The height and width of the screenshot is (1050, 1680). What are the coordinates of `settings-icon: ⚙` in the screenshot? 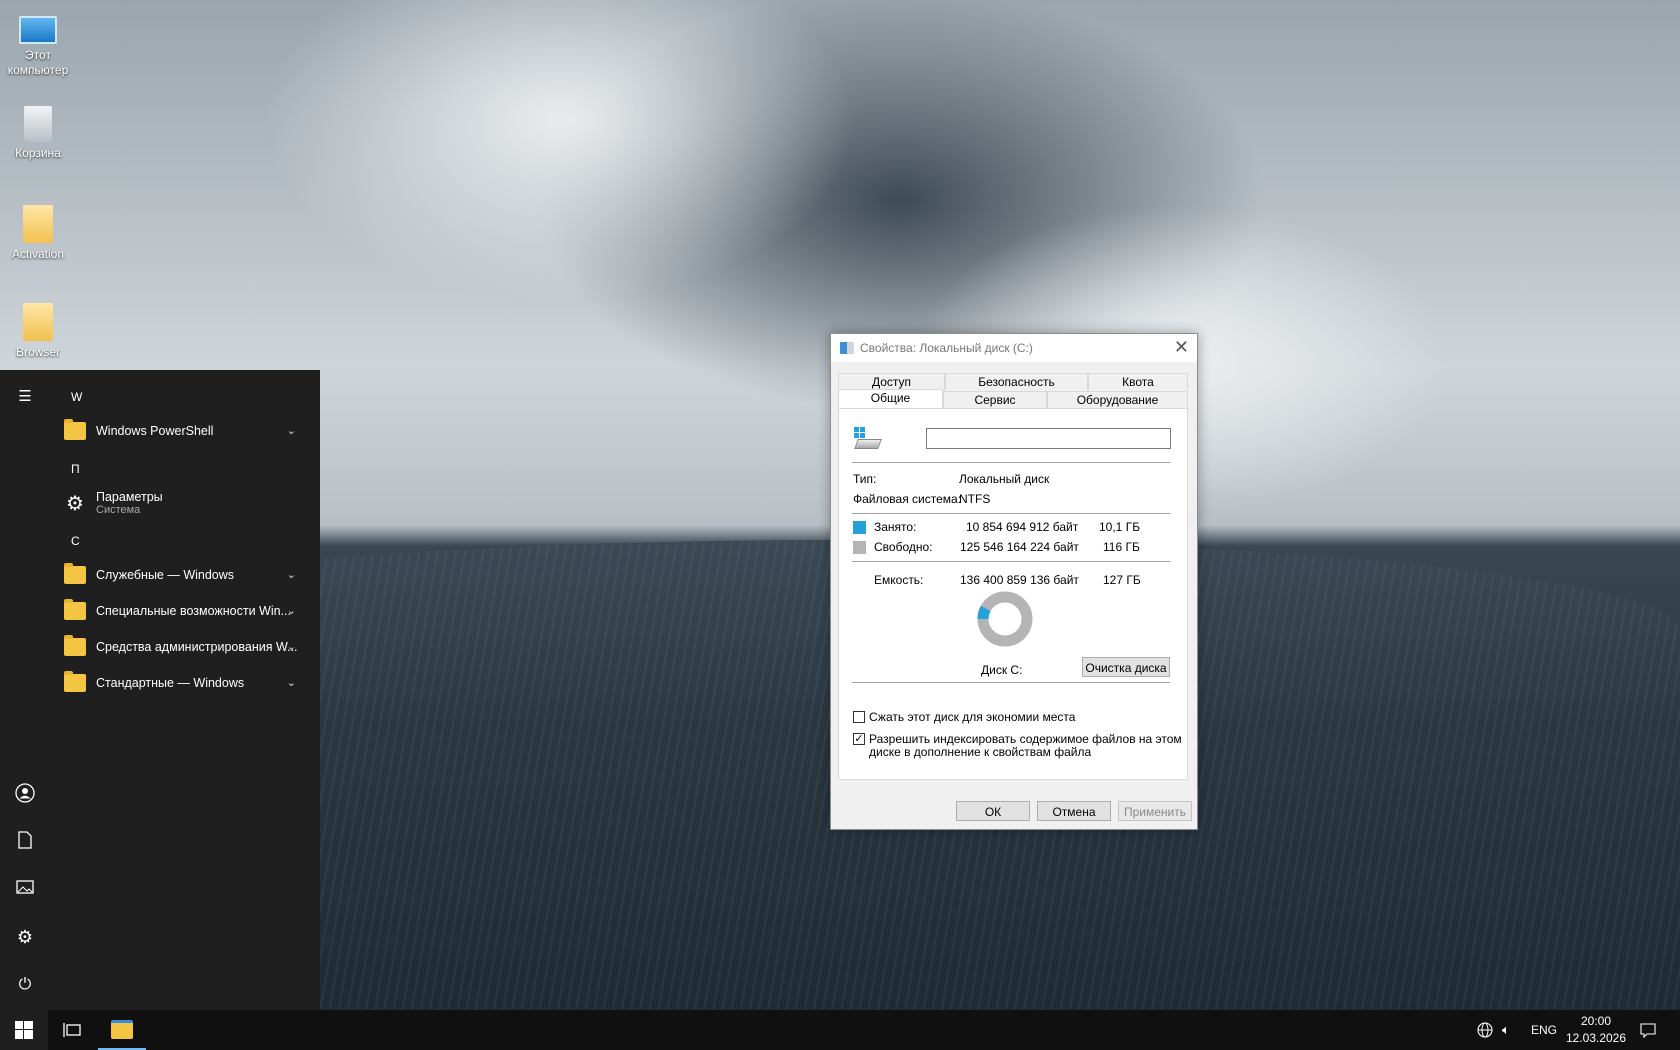 It's located at (25, 937).